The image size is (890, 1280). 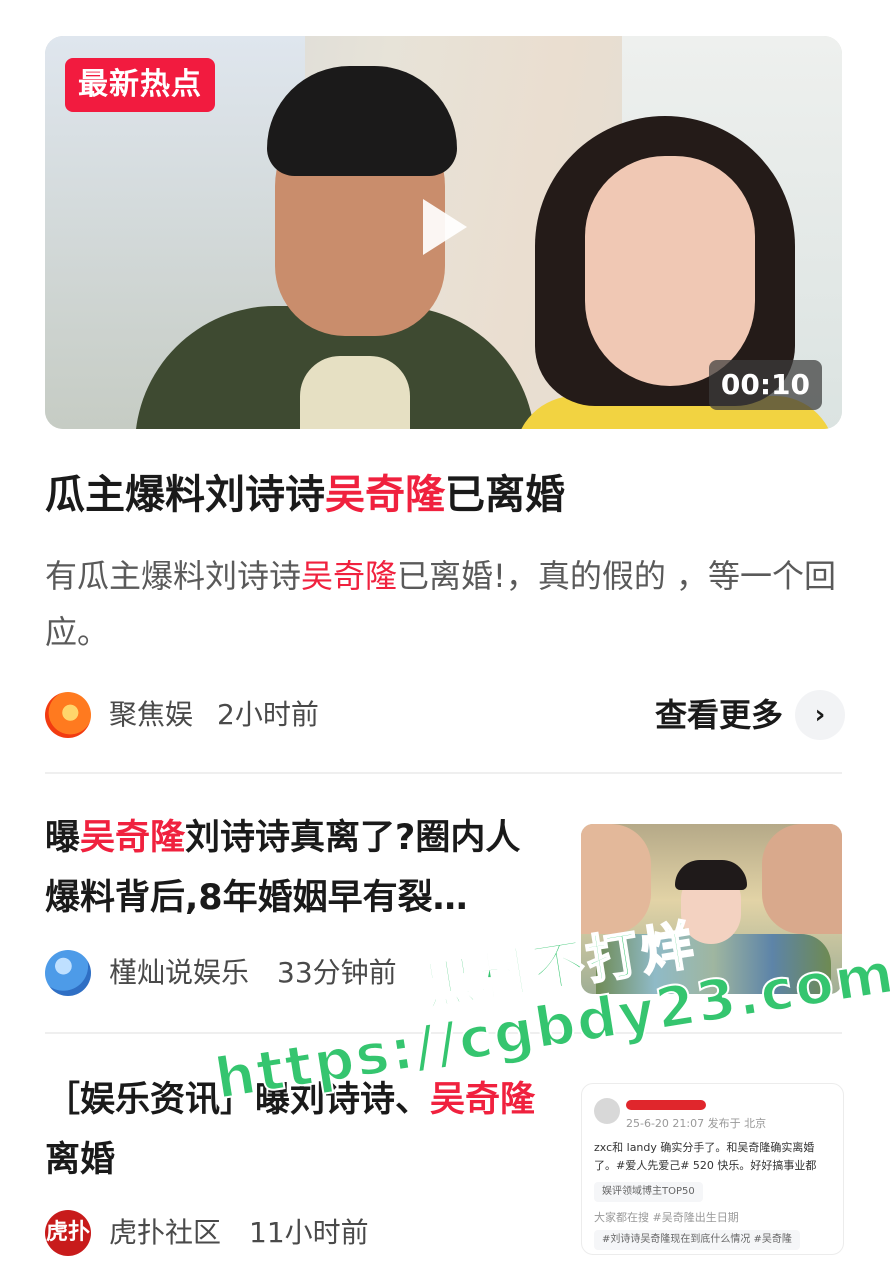 I want to click on redacted-username, so click(x=666, y=1105).